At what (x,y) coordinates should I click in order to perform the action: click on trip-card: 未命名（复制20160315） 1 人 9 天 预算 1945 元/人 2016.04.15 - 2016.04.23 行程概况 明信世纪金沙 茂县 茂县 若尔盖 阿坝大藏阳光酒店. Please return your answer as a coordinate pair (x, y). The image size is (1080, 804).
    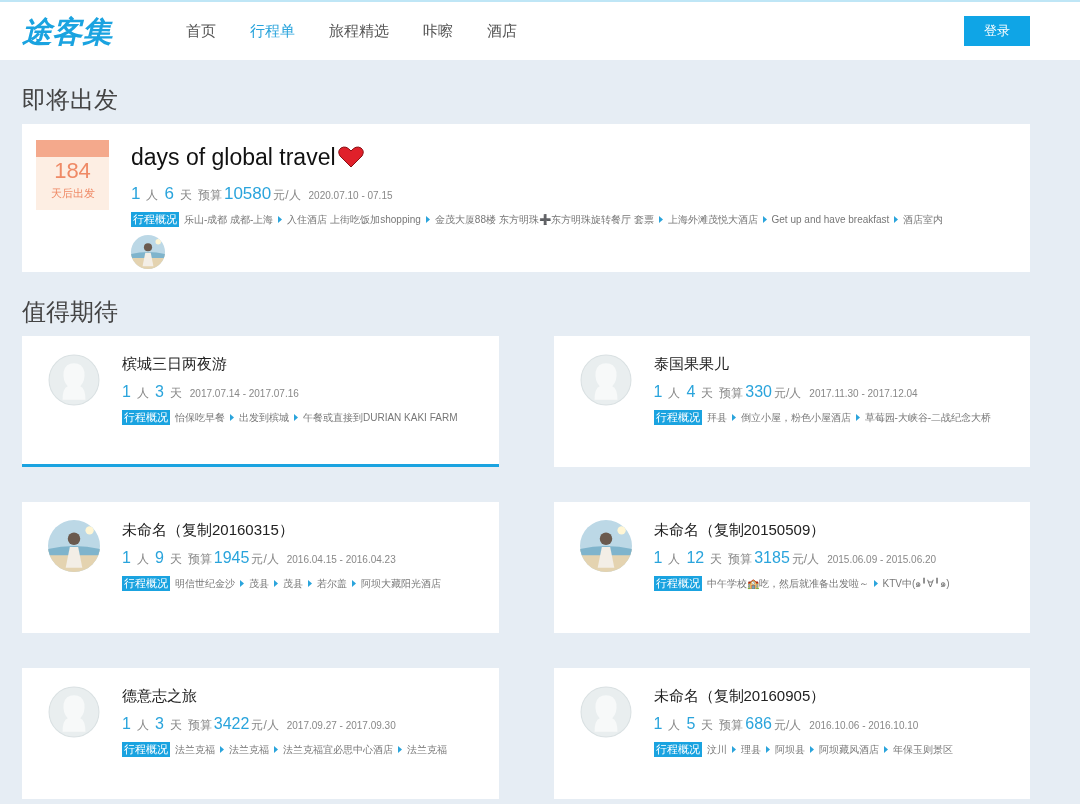
    Looking at the image, I should click on (260, 567).